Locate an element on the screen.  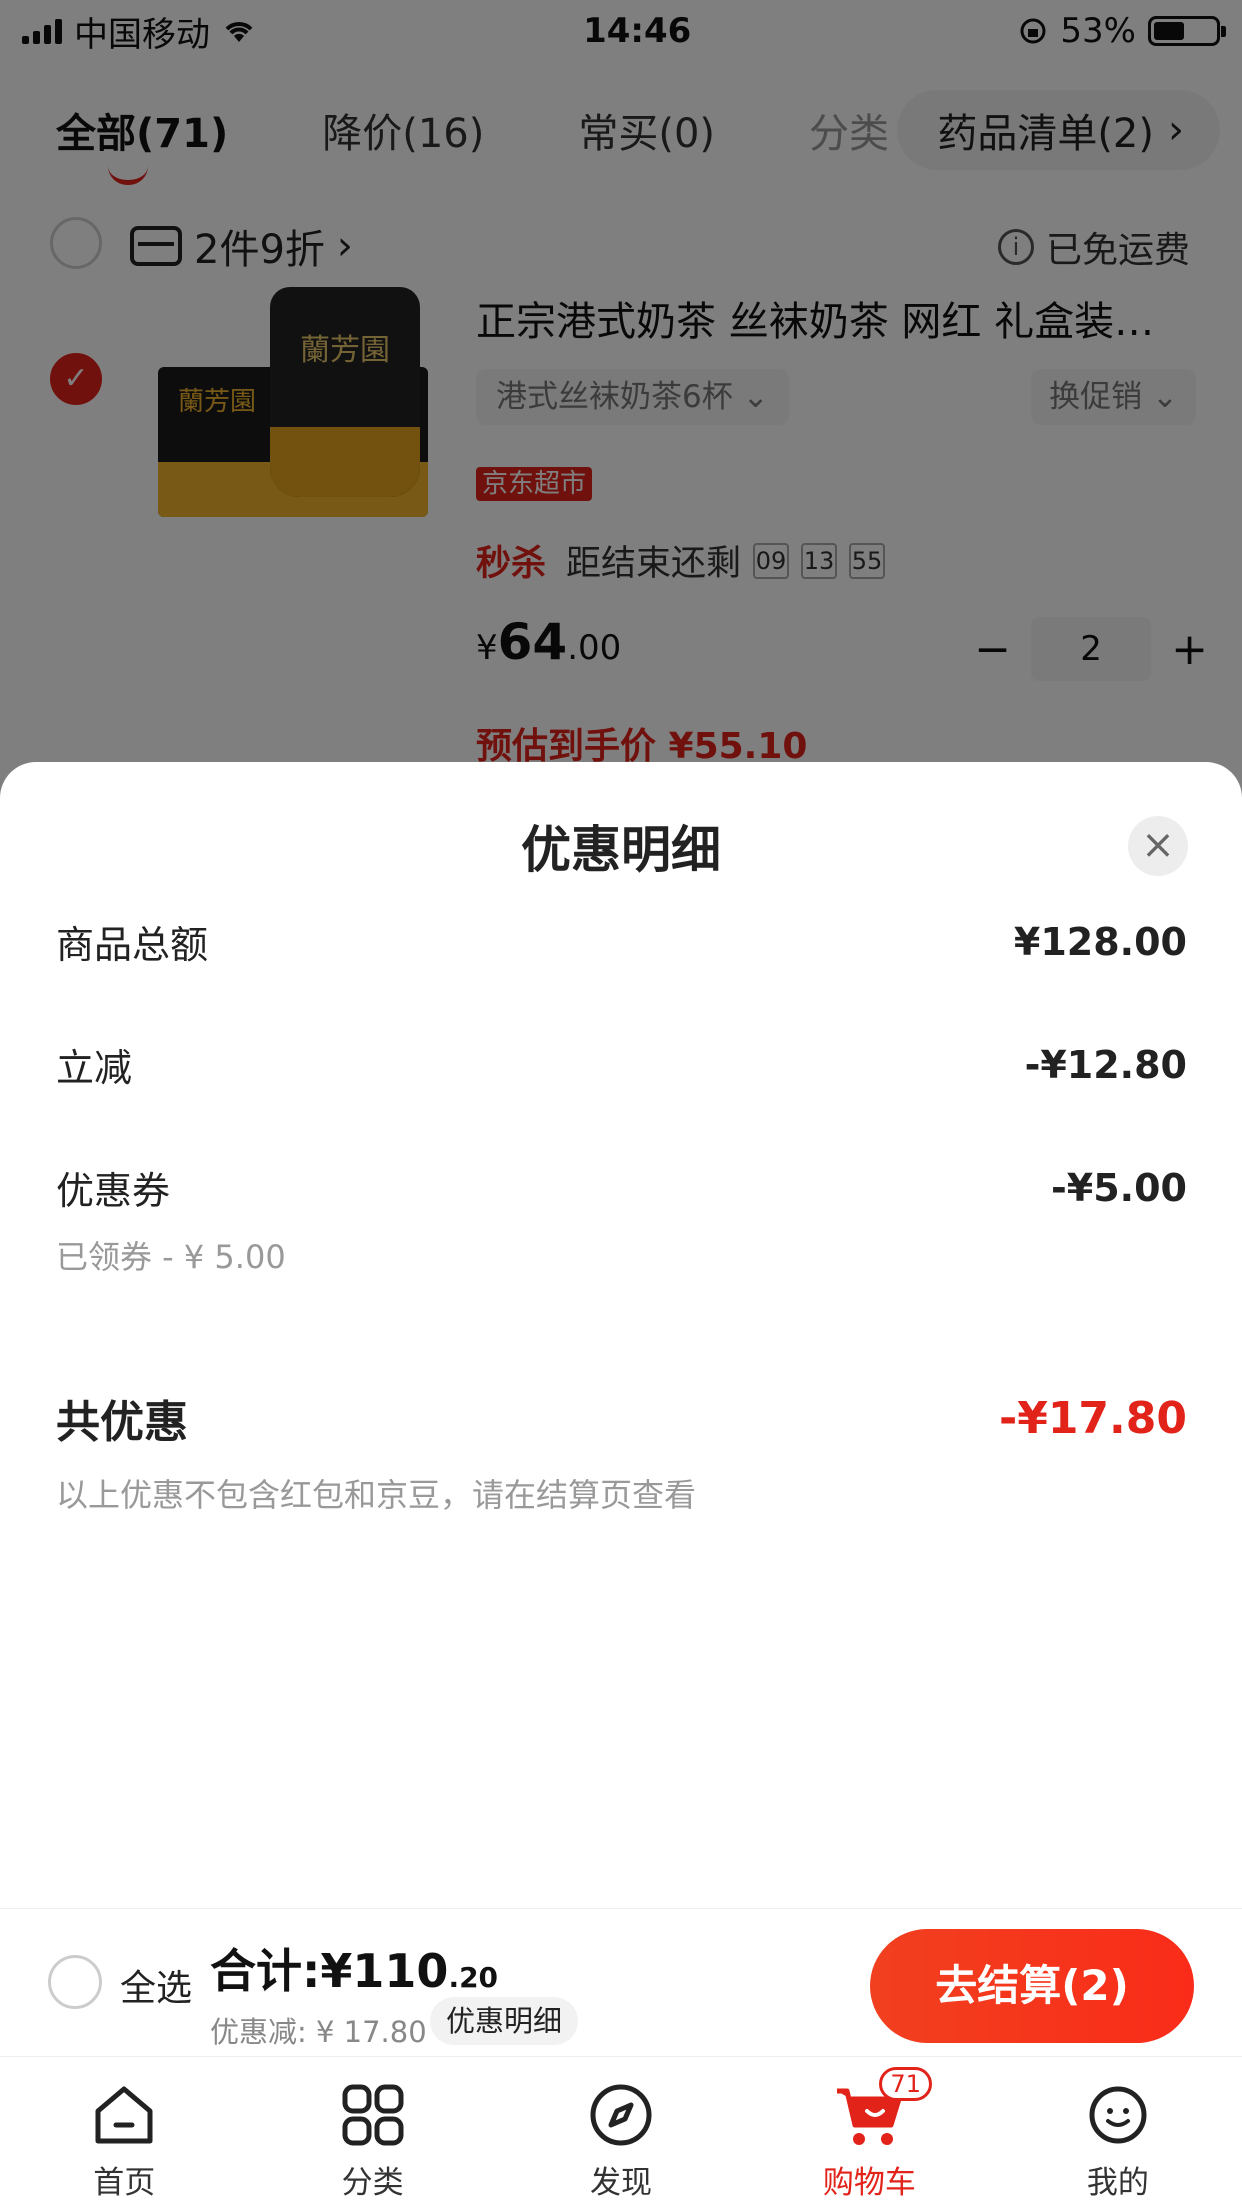
instant-discount-row: 立减 -¥12.80 is located at coordinates (621, 1064).